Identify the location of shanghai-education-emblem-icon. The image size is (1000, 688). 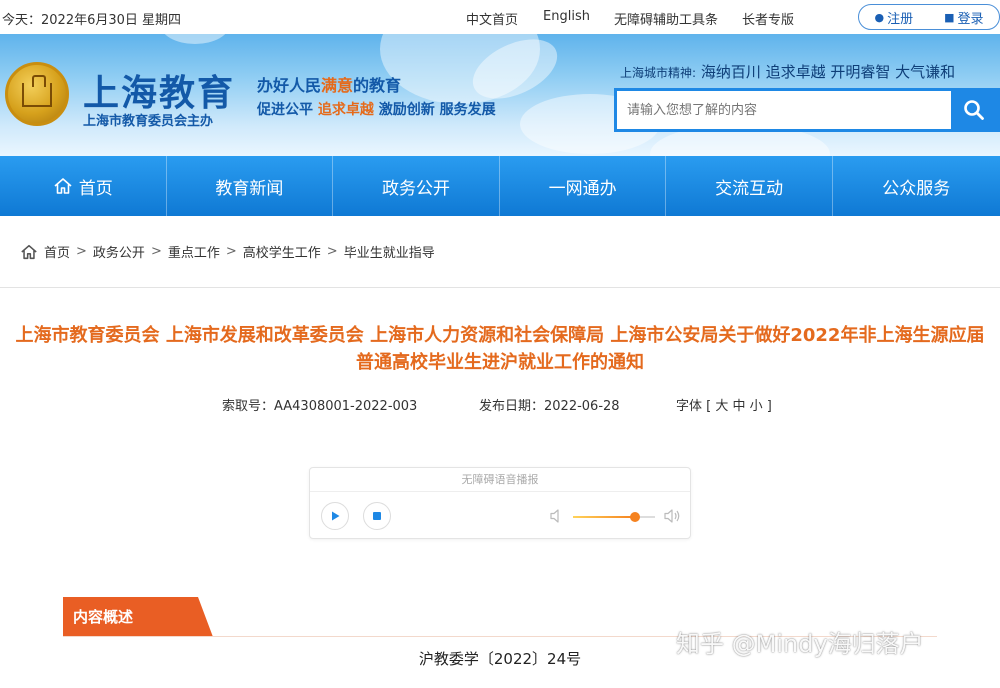
(37, 94).